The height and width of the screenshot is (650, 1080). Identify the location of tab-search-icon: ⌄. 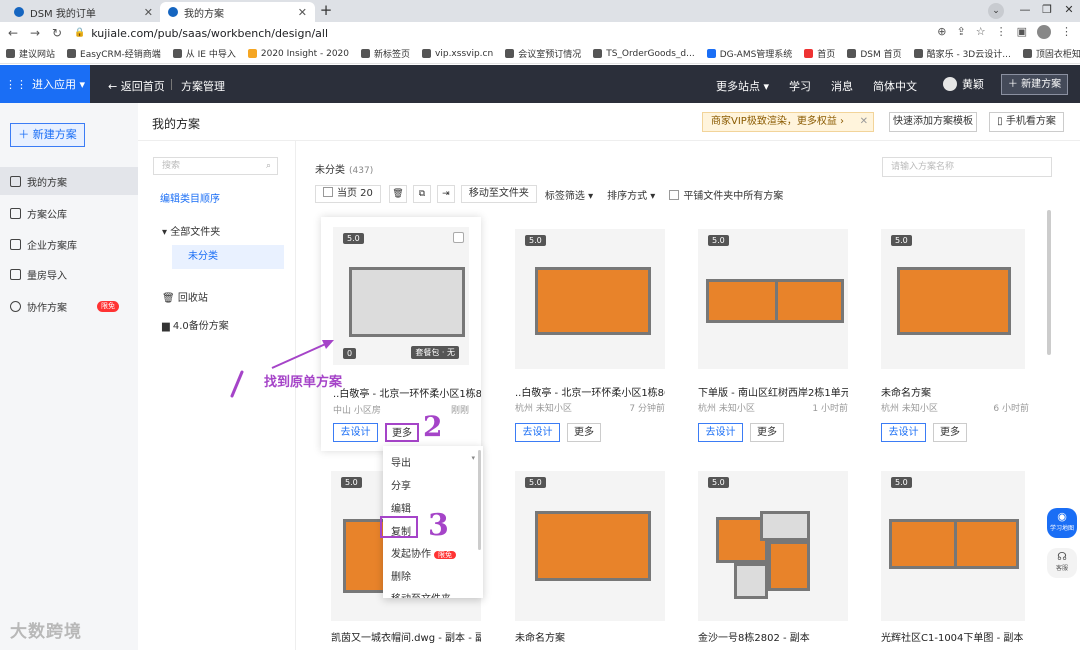
(996, 11).